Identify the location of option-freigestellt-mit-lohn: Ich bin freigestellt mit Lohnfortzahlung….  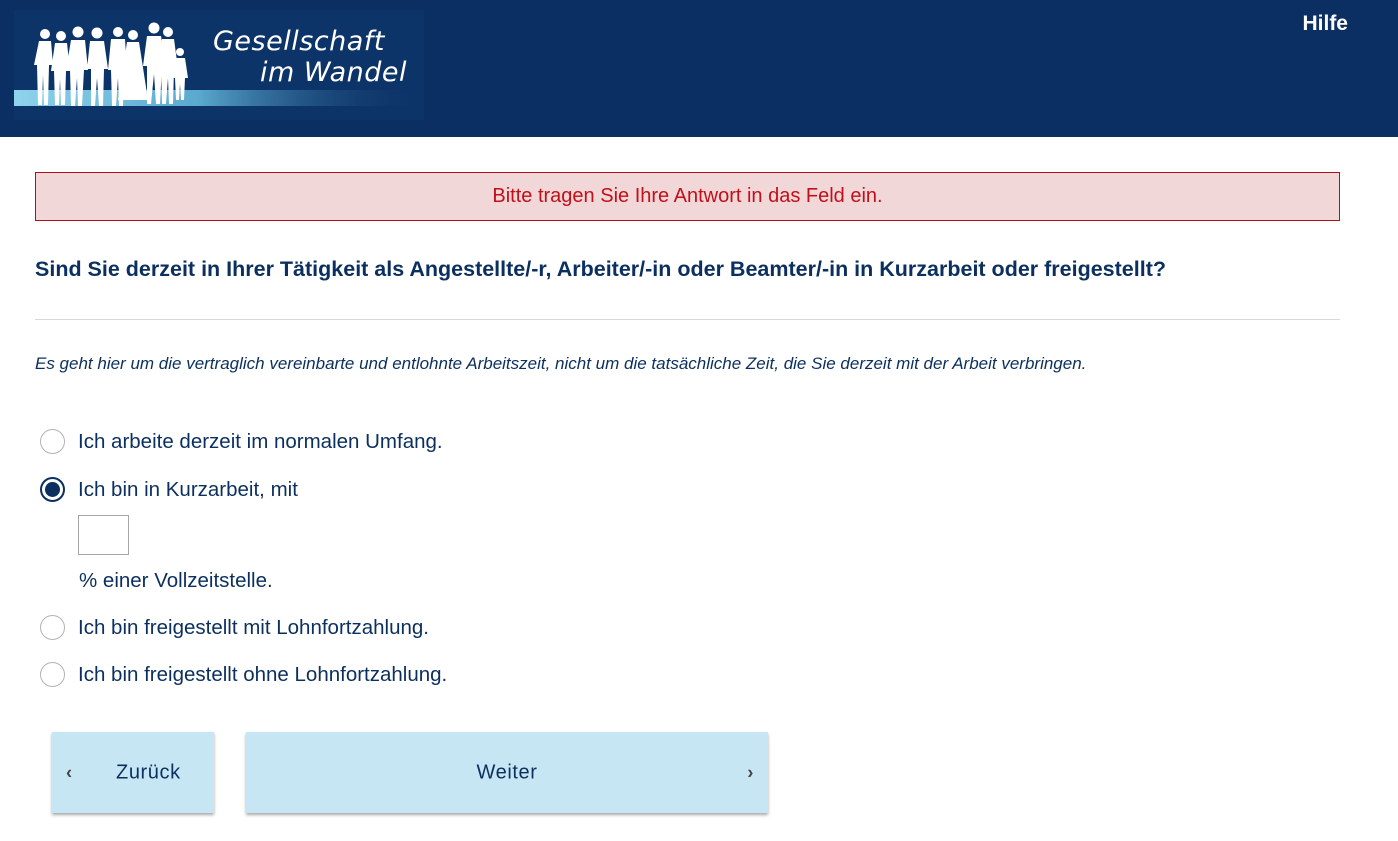
(234, 627).